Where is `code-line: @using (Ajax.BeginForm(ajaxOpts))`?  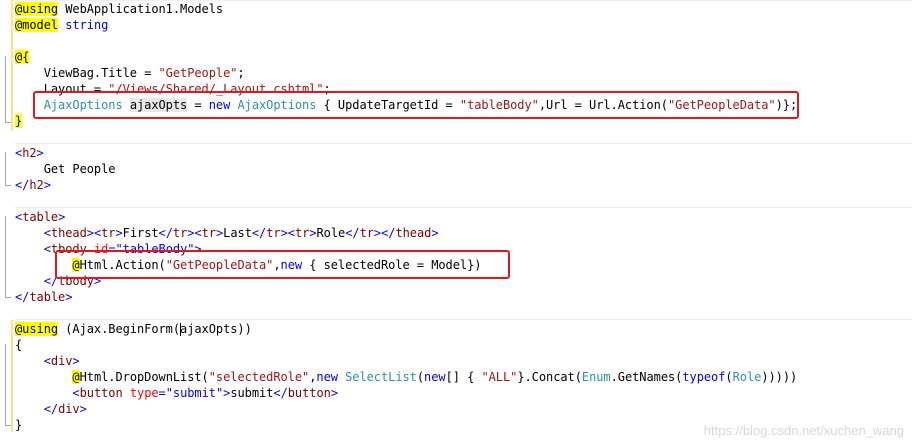
code-line: @using (Ajax.BeginForm(ajaxOpts)) is located at coordinates (133, 329).